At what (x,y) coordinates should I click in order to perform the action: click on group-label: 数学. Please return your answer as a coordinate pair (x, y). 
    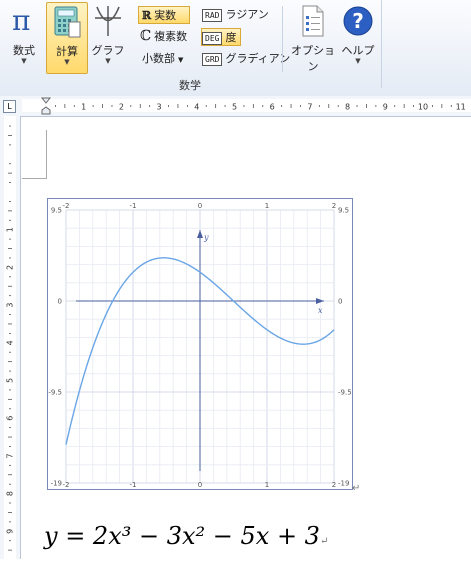
    Looking at the image, I should click on (190, 85).